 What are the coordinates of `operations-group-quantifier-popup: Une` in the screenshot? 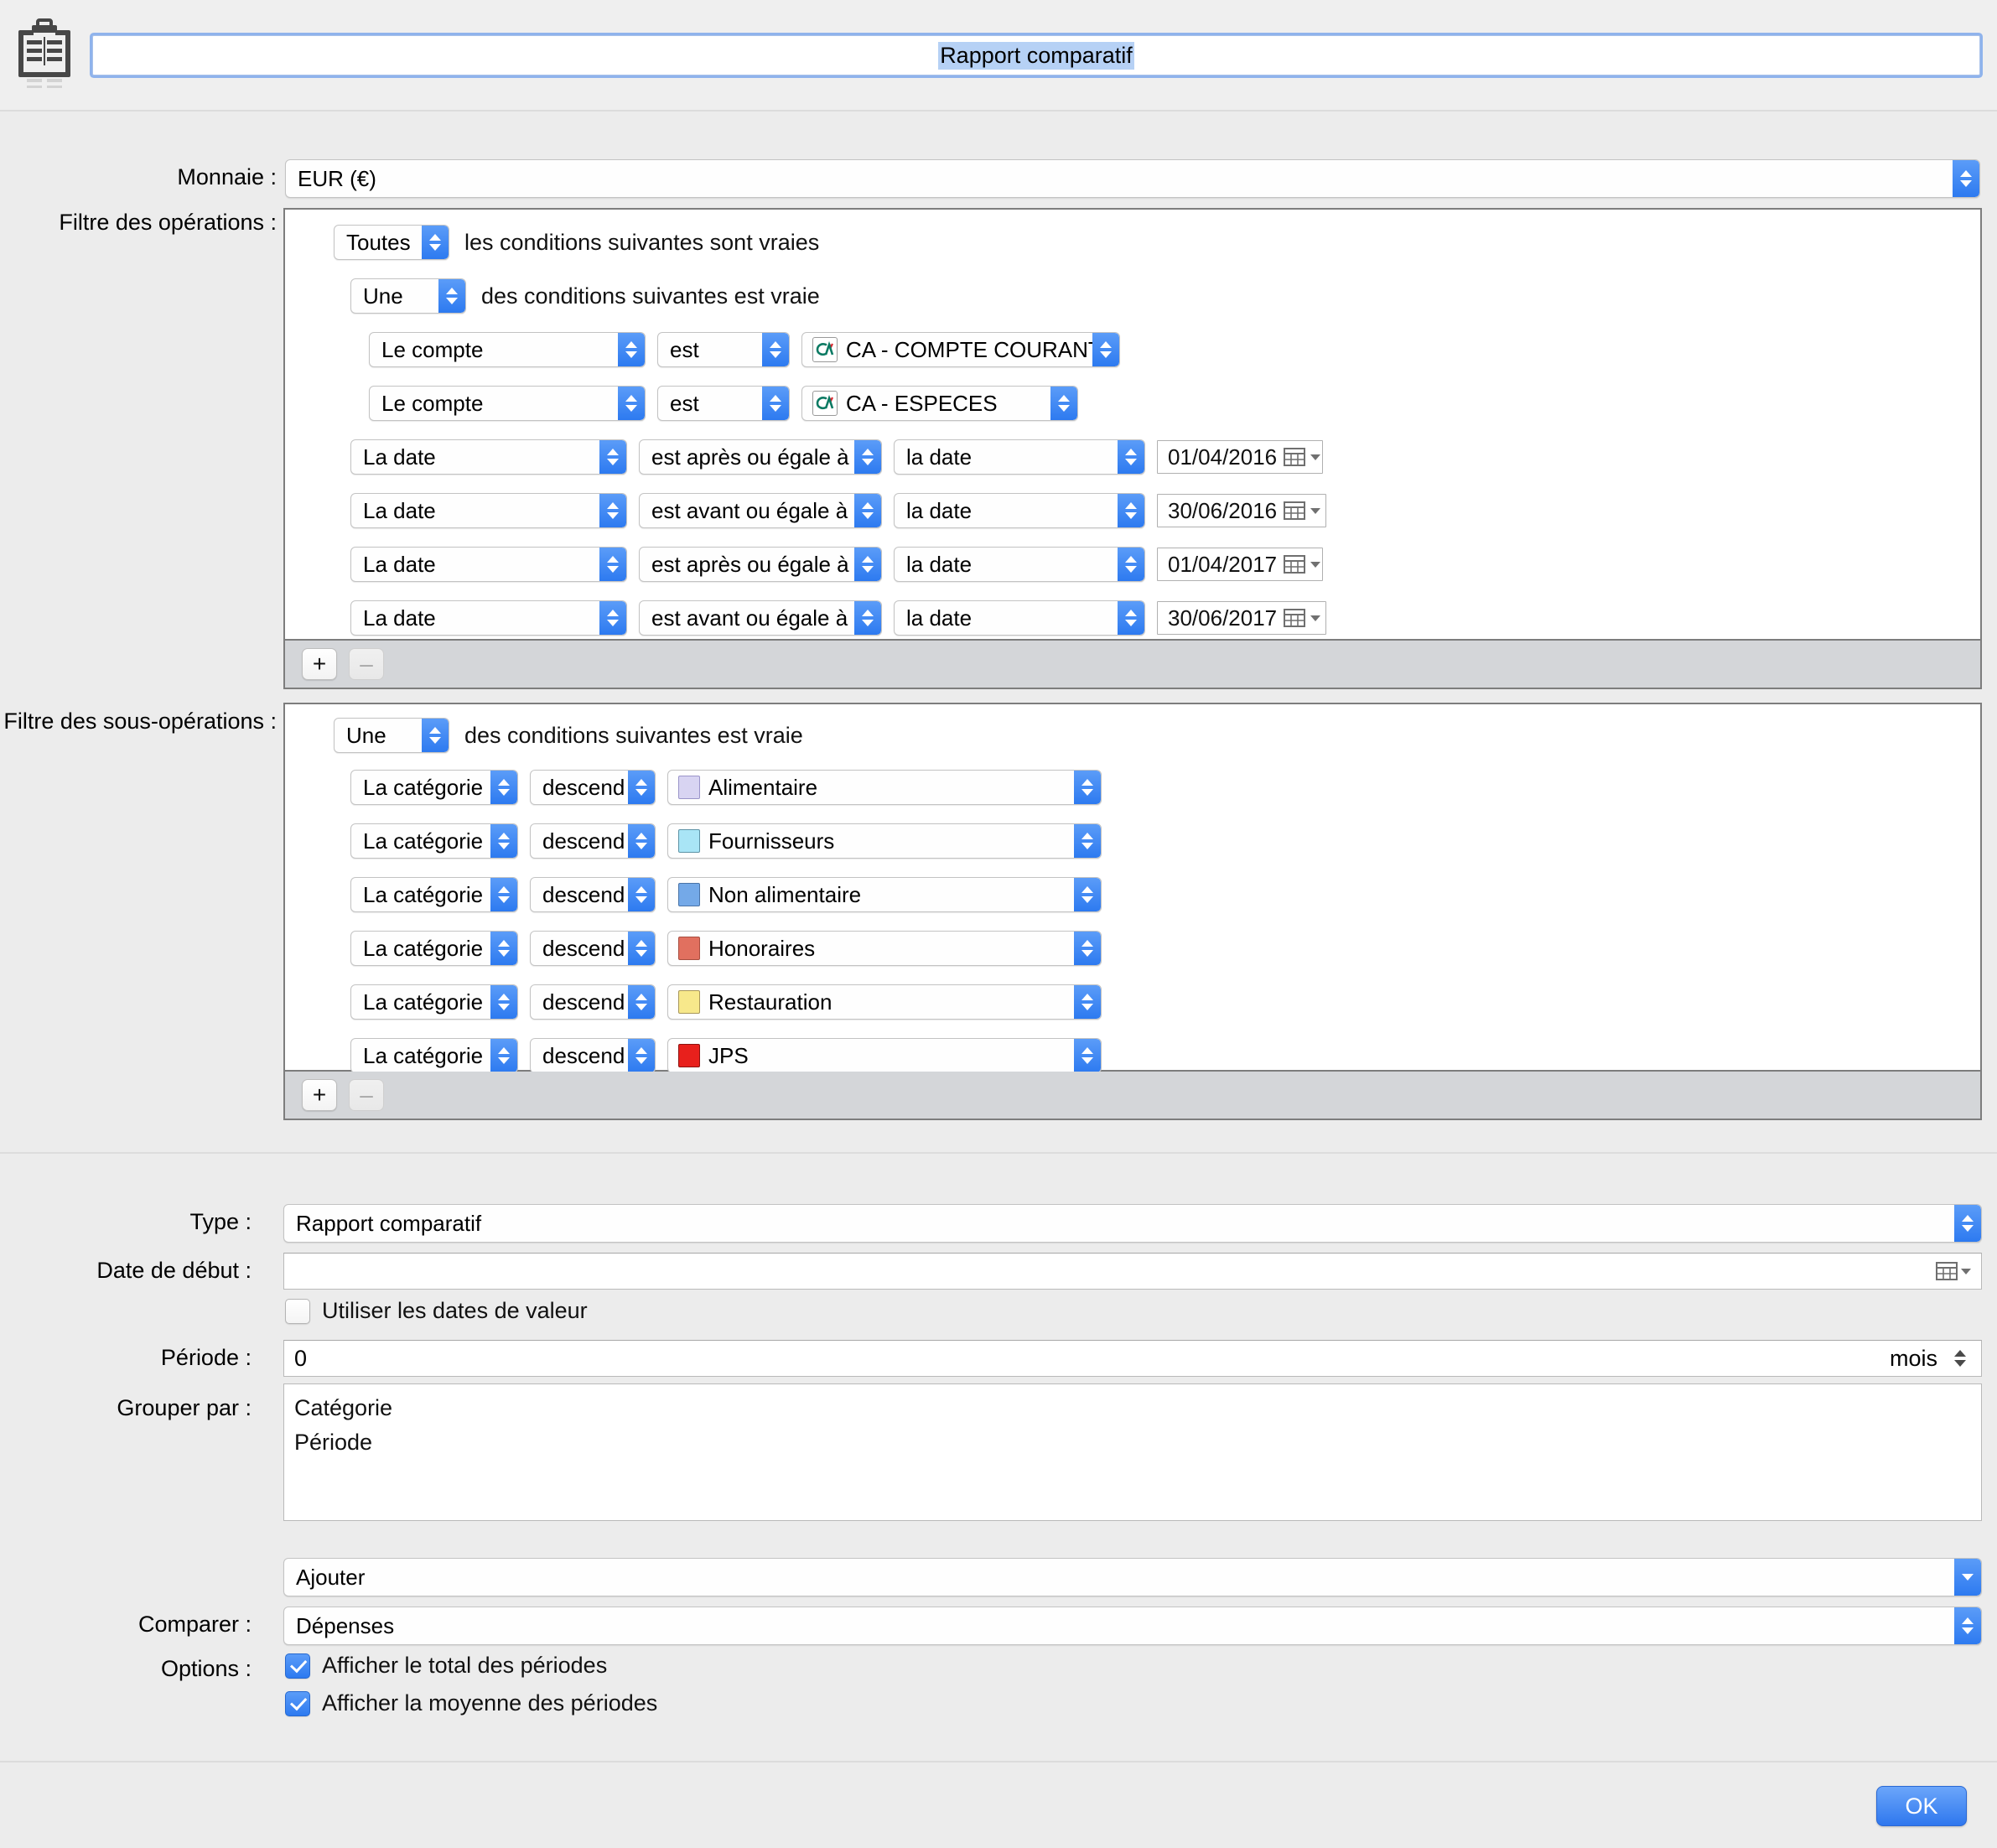 It's located at (408, 296).